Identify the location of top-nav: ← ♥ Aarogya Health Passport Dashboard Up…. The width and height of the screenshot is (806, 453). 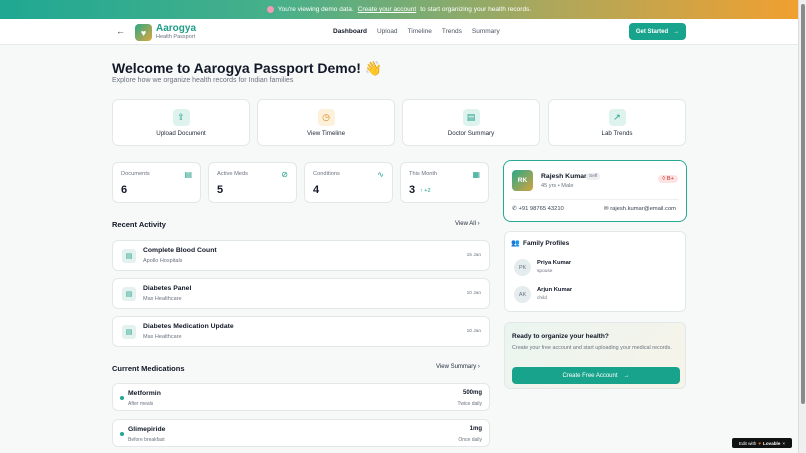
(399, 32).